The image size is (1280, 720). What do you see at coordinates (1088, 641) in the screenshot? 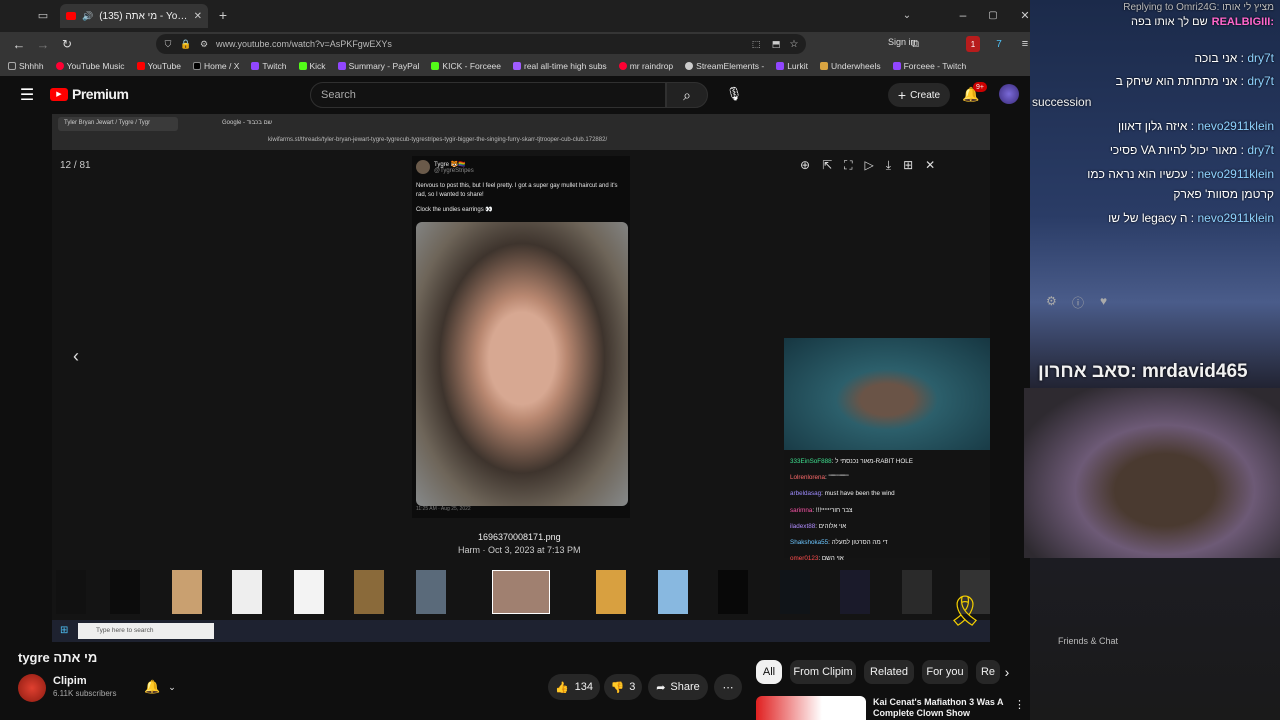
I see `friends-chat-label: Friends & Chat` at bounding box center [1088, 641].